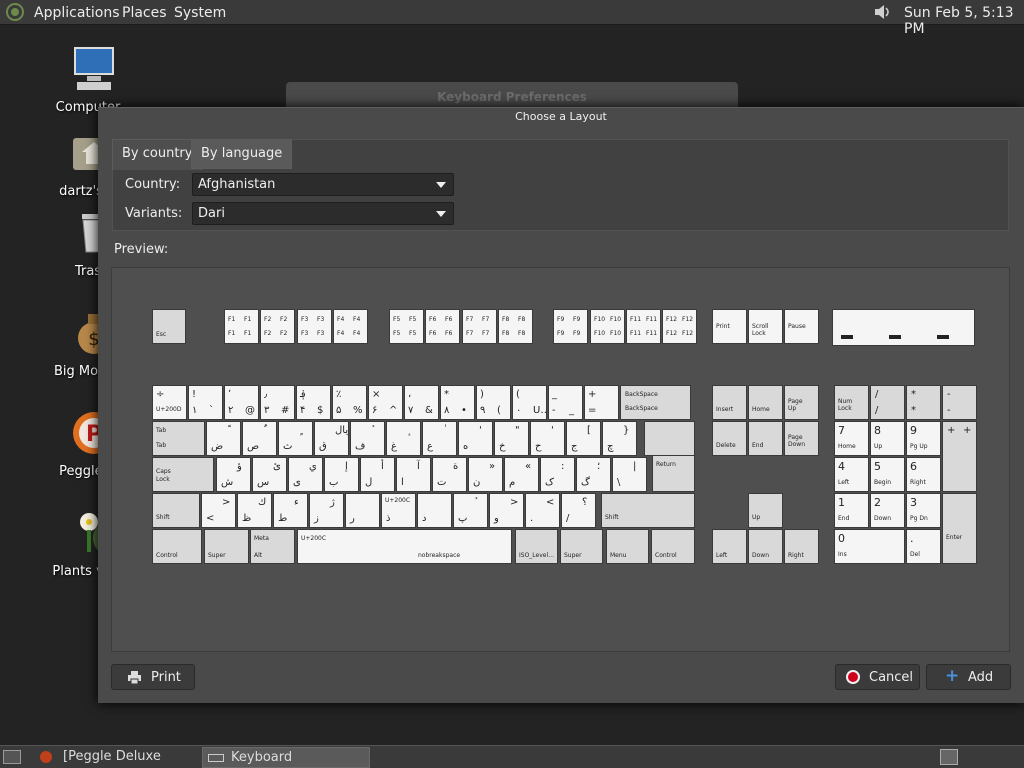  What do you see at coordinates (153, 677) in the screenshot?
I see `print-button: Print` at bounding box center [153, 677].